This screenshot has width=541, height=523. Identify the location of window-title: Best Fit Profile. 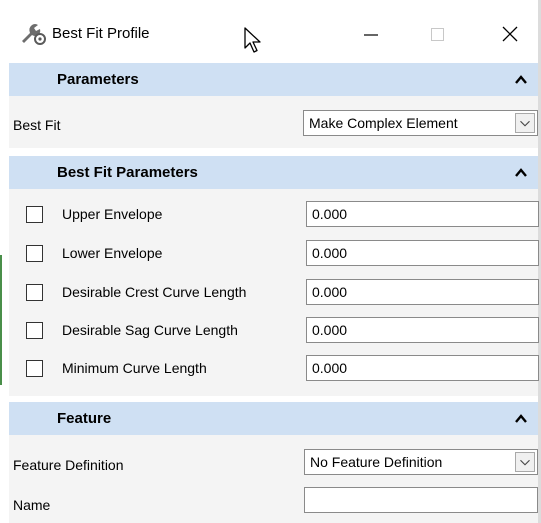
(101, 33).